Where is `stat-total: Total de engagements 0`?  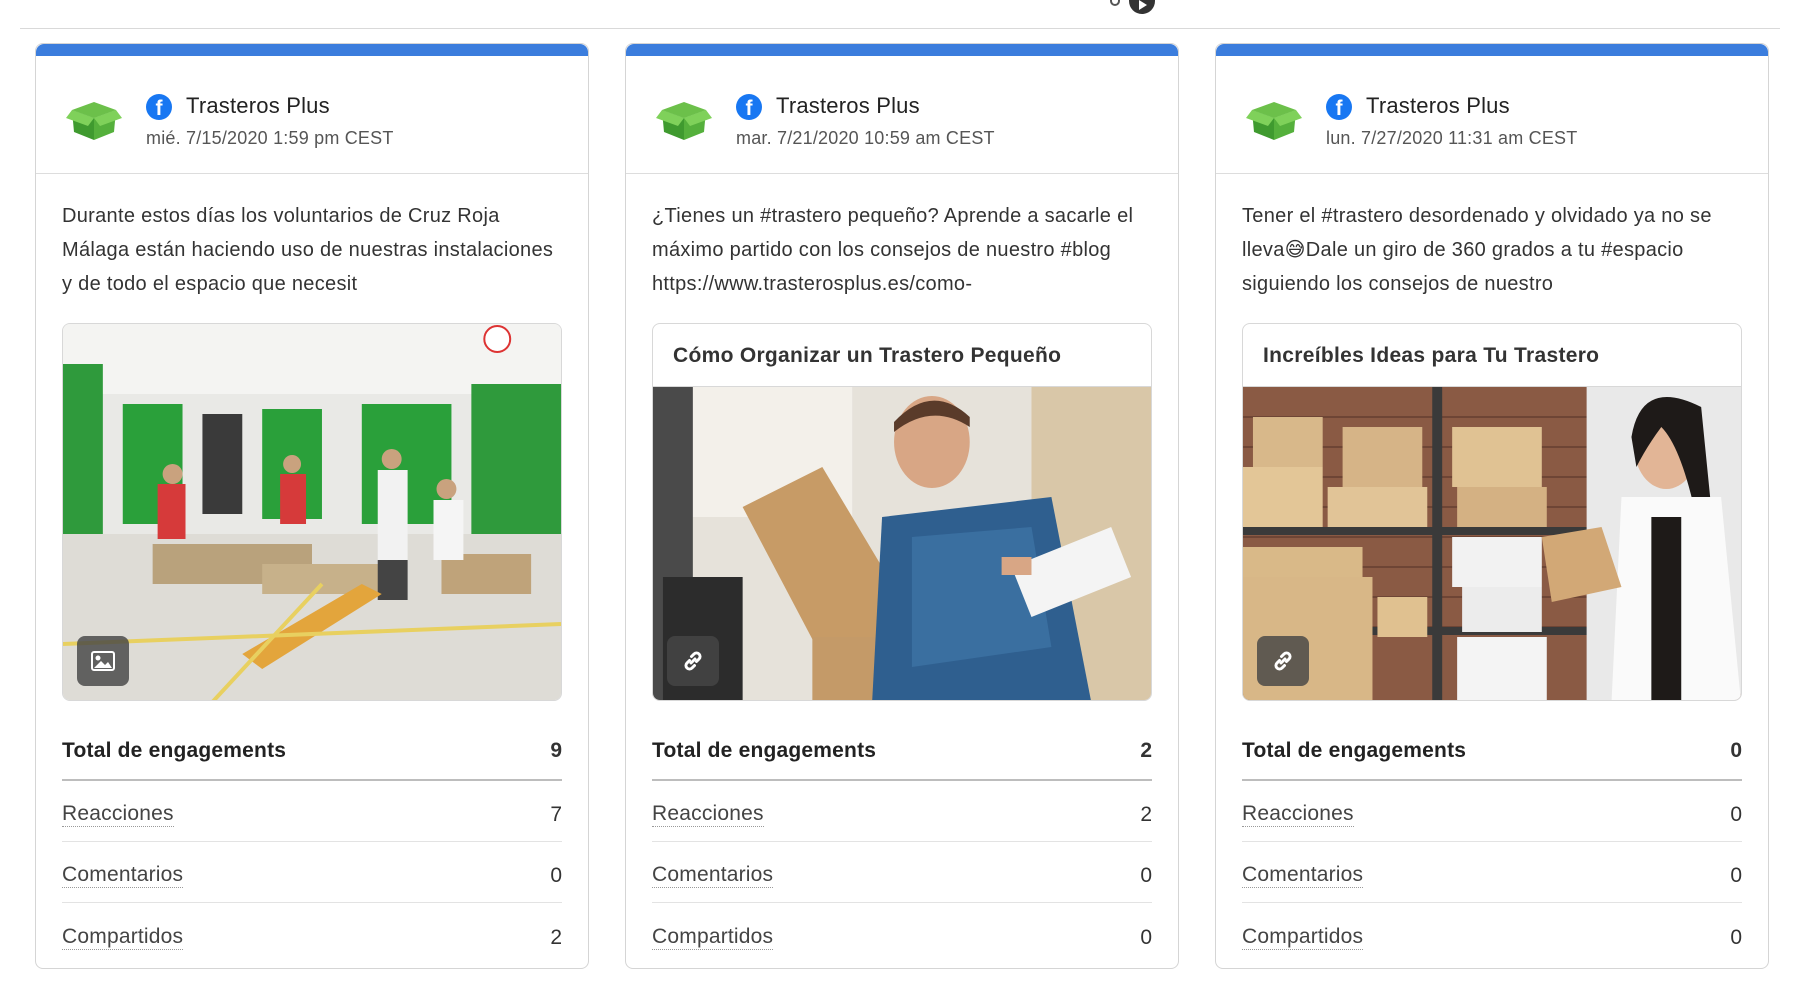 stat-total: Total de engagements 0 is located at coordinates (1492, 752).